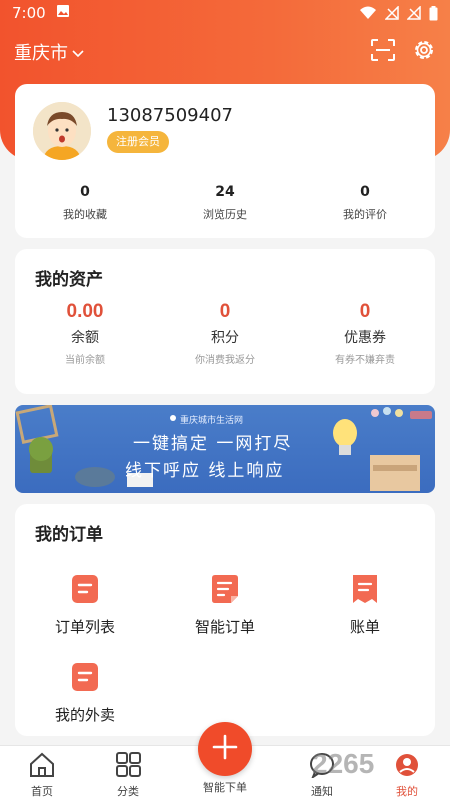  What do you see at coordinates (85, 693) in the screenshot?
I see `takeout-item: 我的外卖` at bounding box center [85, 693].